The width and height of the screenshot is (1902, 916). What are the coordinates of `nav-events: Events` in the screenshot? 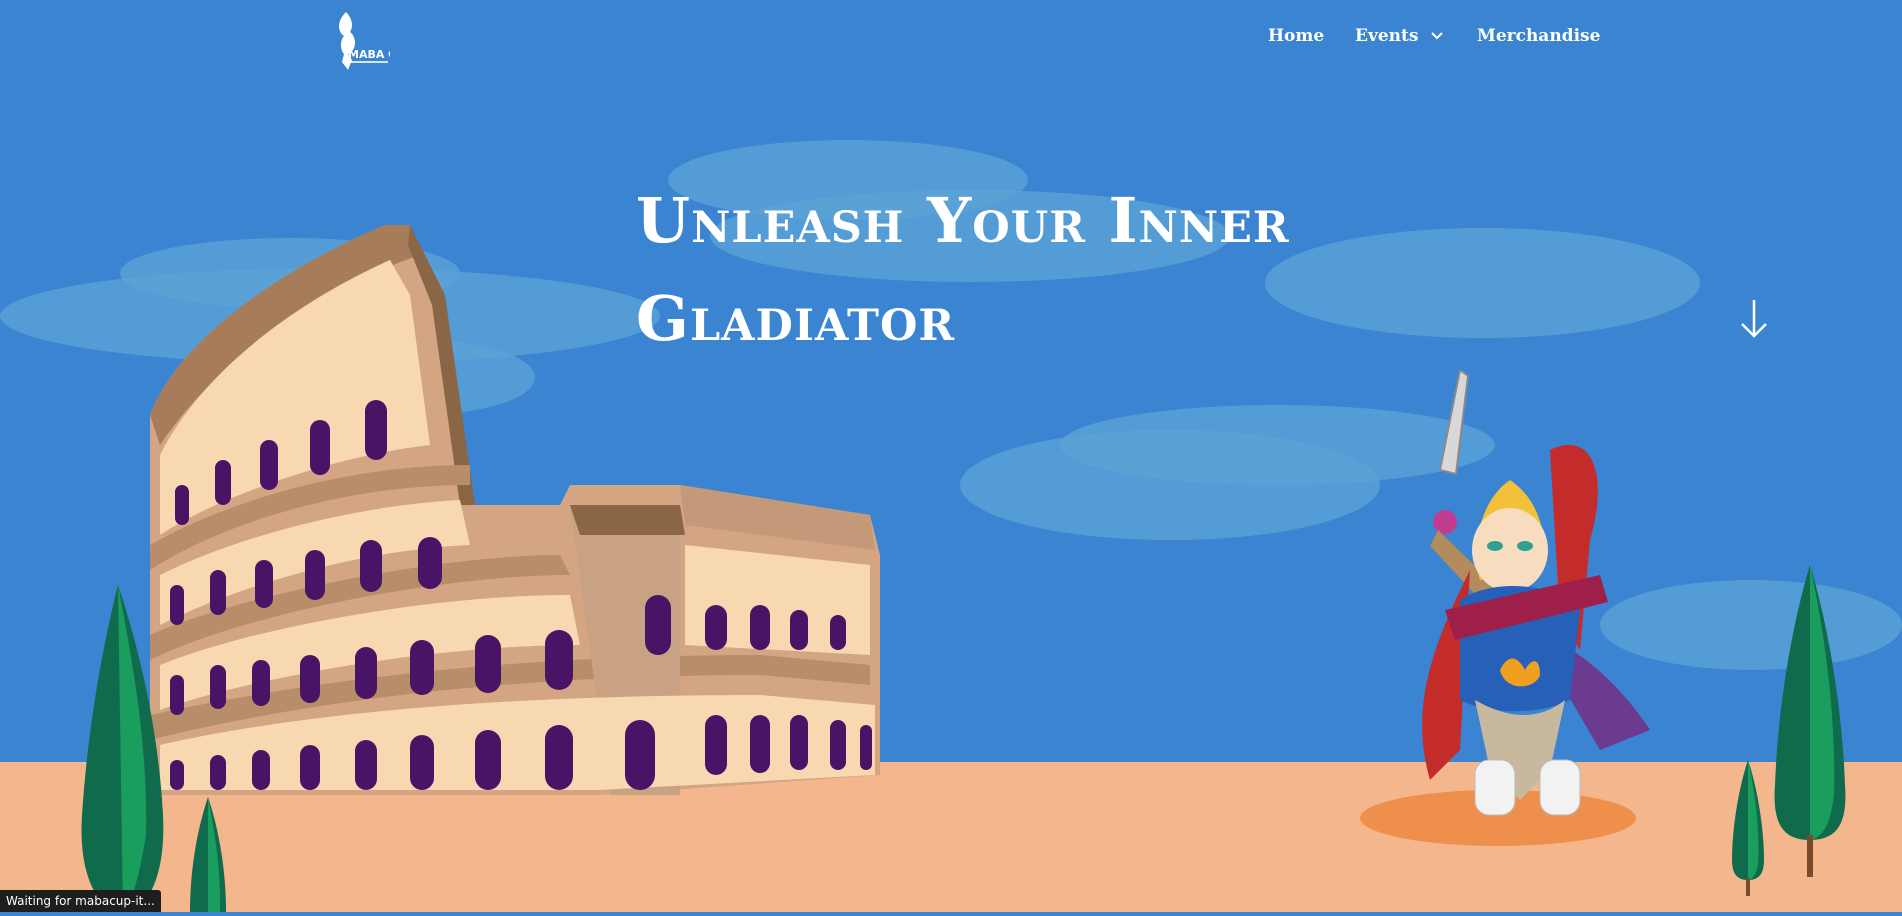 It's located at (1399, 36).